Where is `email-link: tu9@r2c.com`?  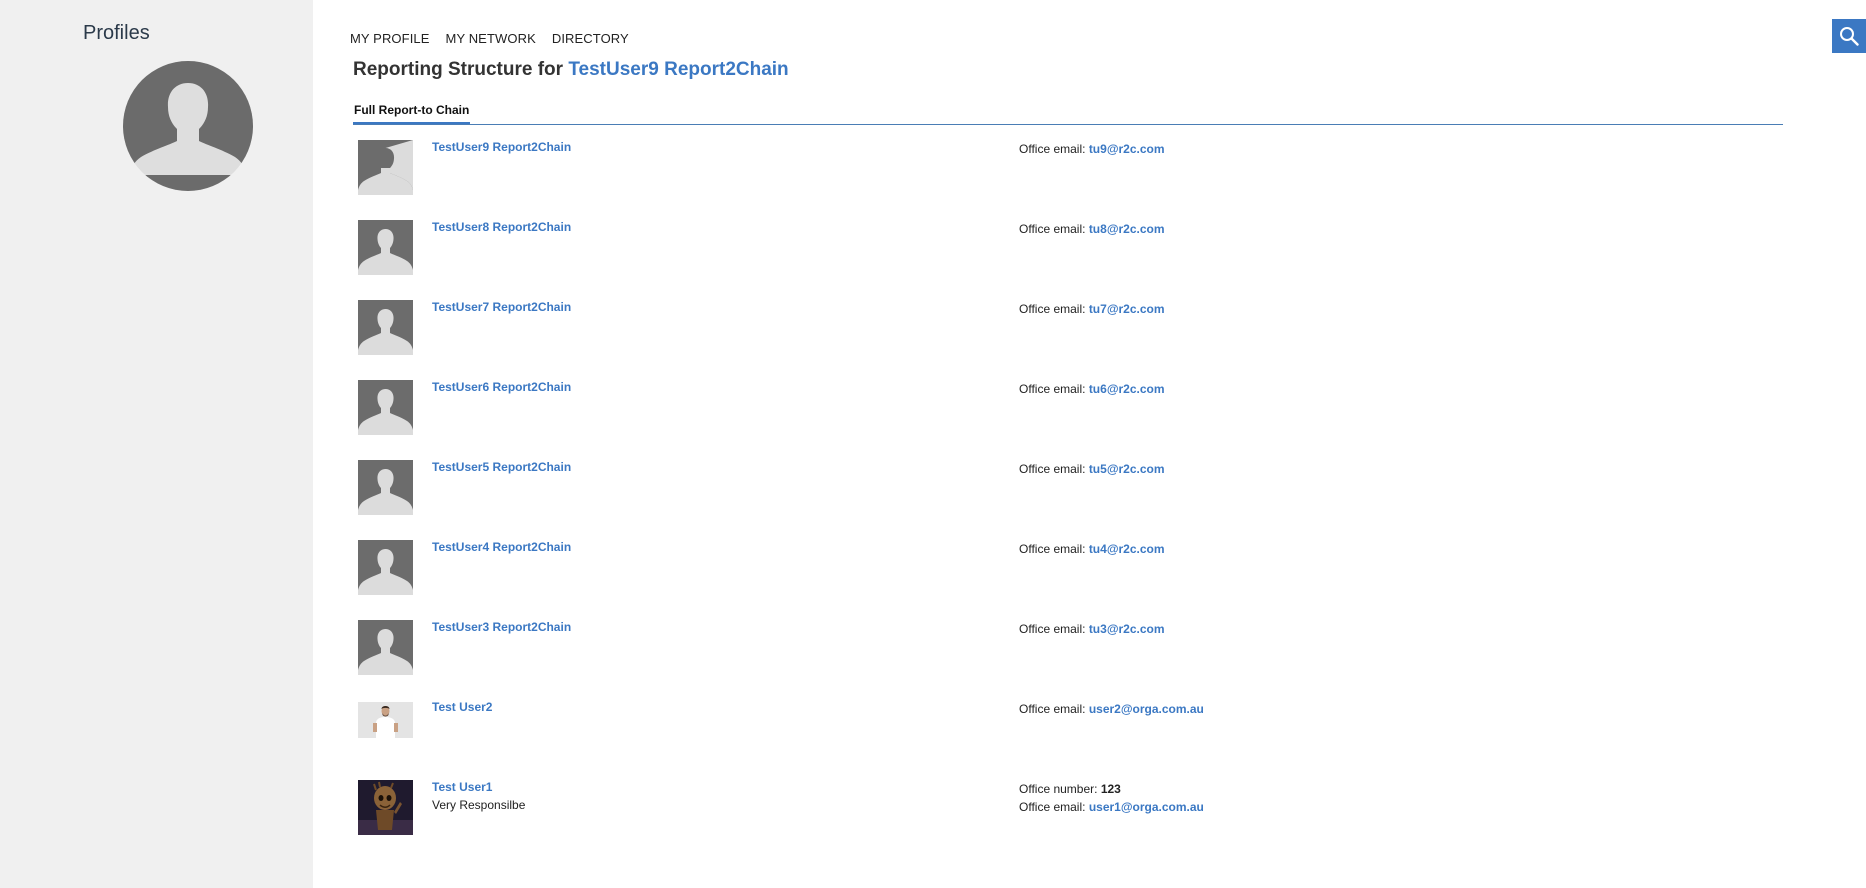
email-link: tu9@r2c.com is located at coordinates (1127, 149).